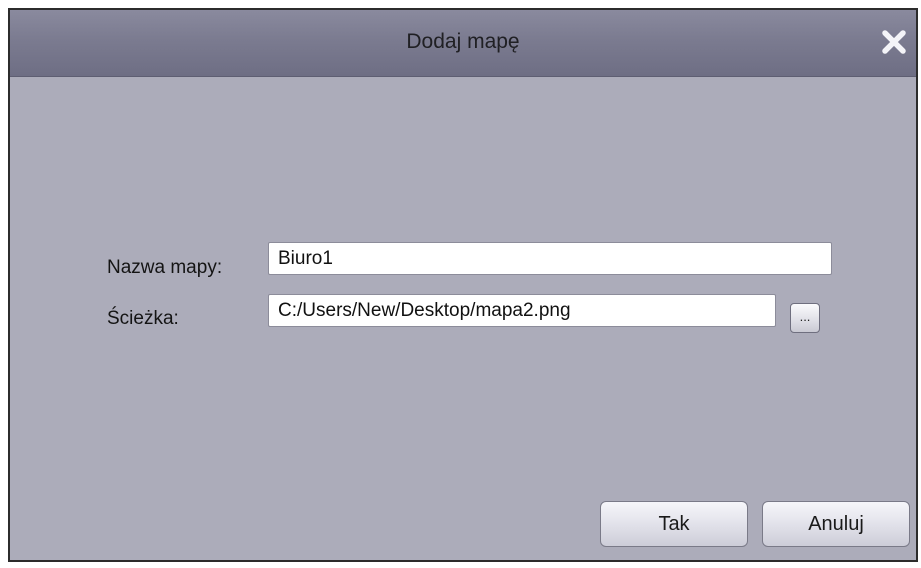 The height and width of the screenshot is (568, 921). Describe the element at coordinates (836, 524) in the screenshot. I see `cancel-button: Anuluj` at that location.